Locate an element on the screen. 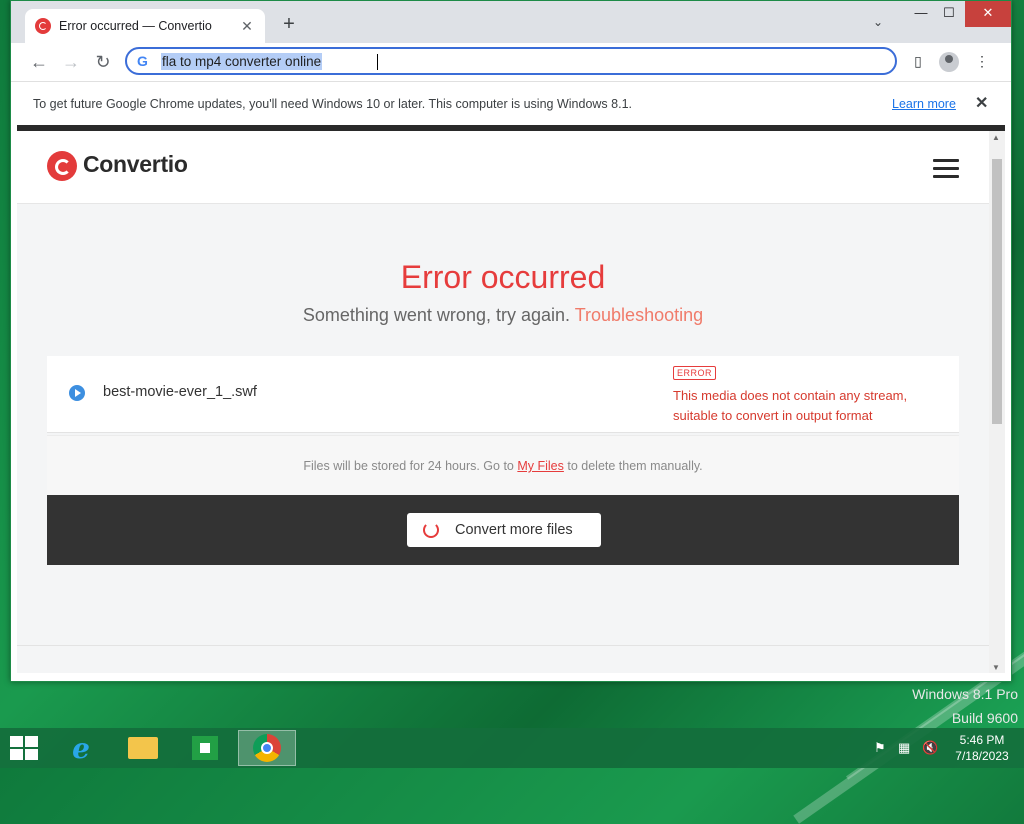 This screenshot has height=824, width=1024. tab-search-chevron-icon: ⌄ is located at coordinates (878, 22).